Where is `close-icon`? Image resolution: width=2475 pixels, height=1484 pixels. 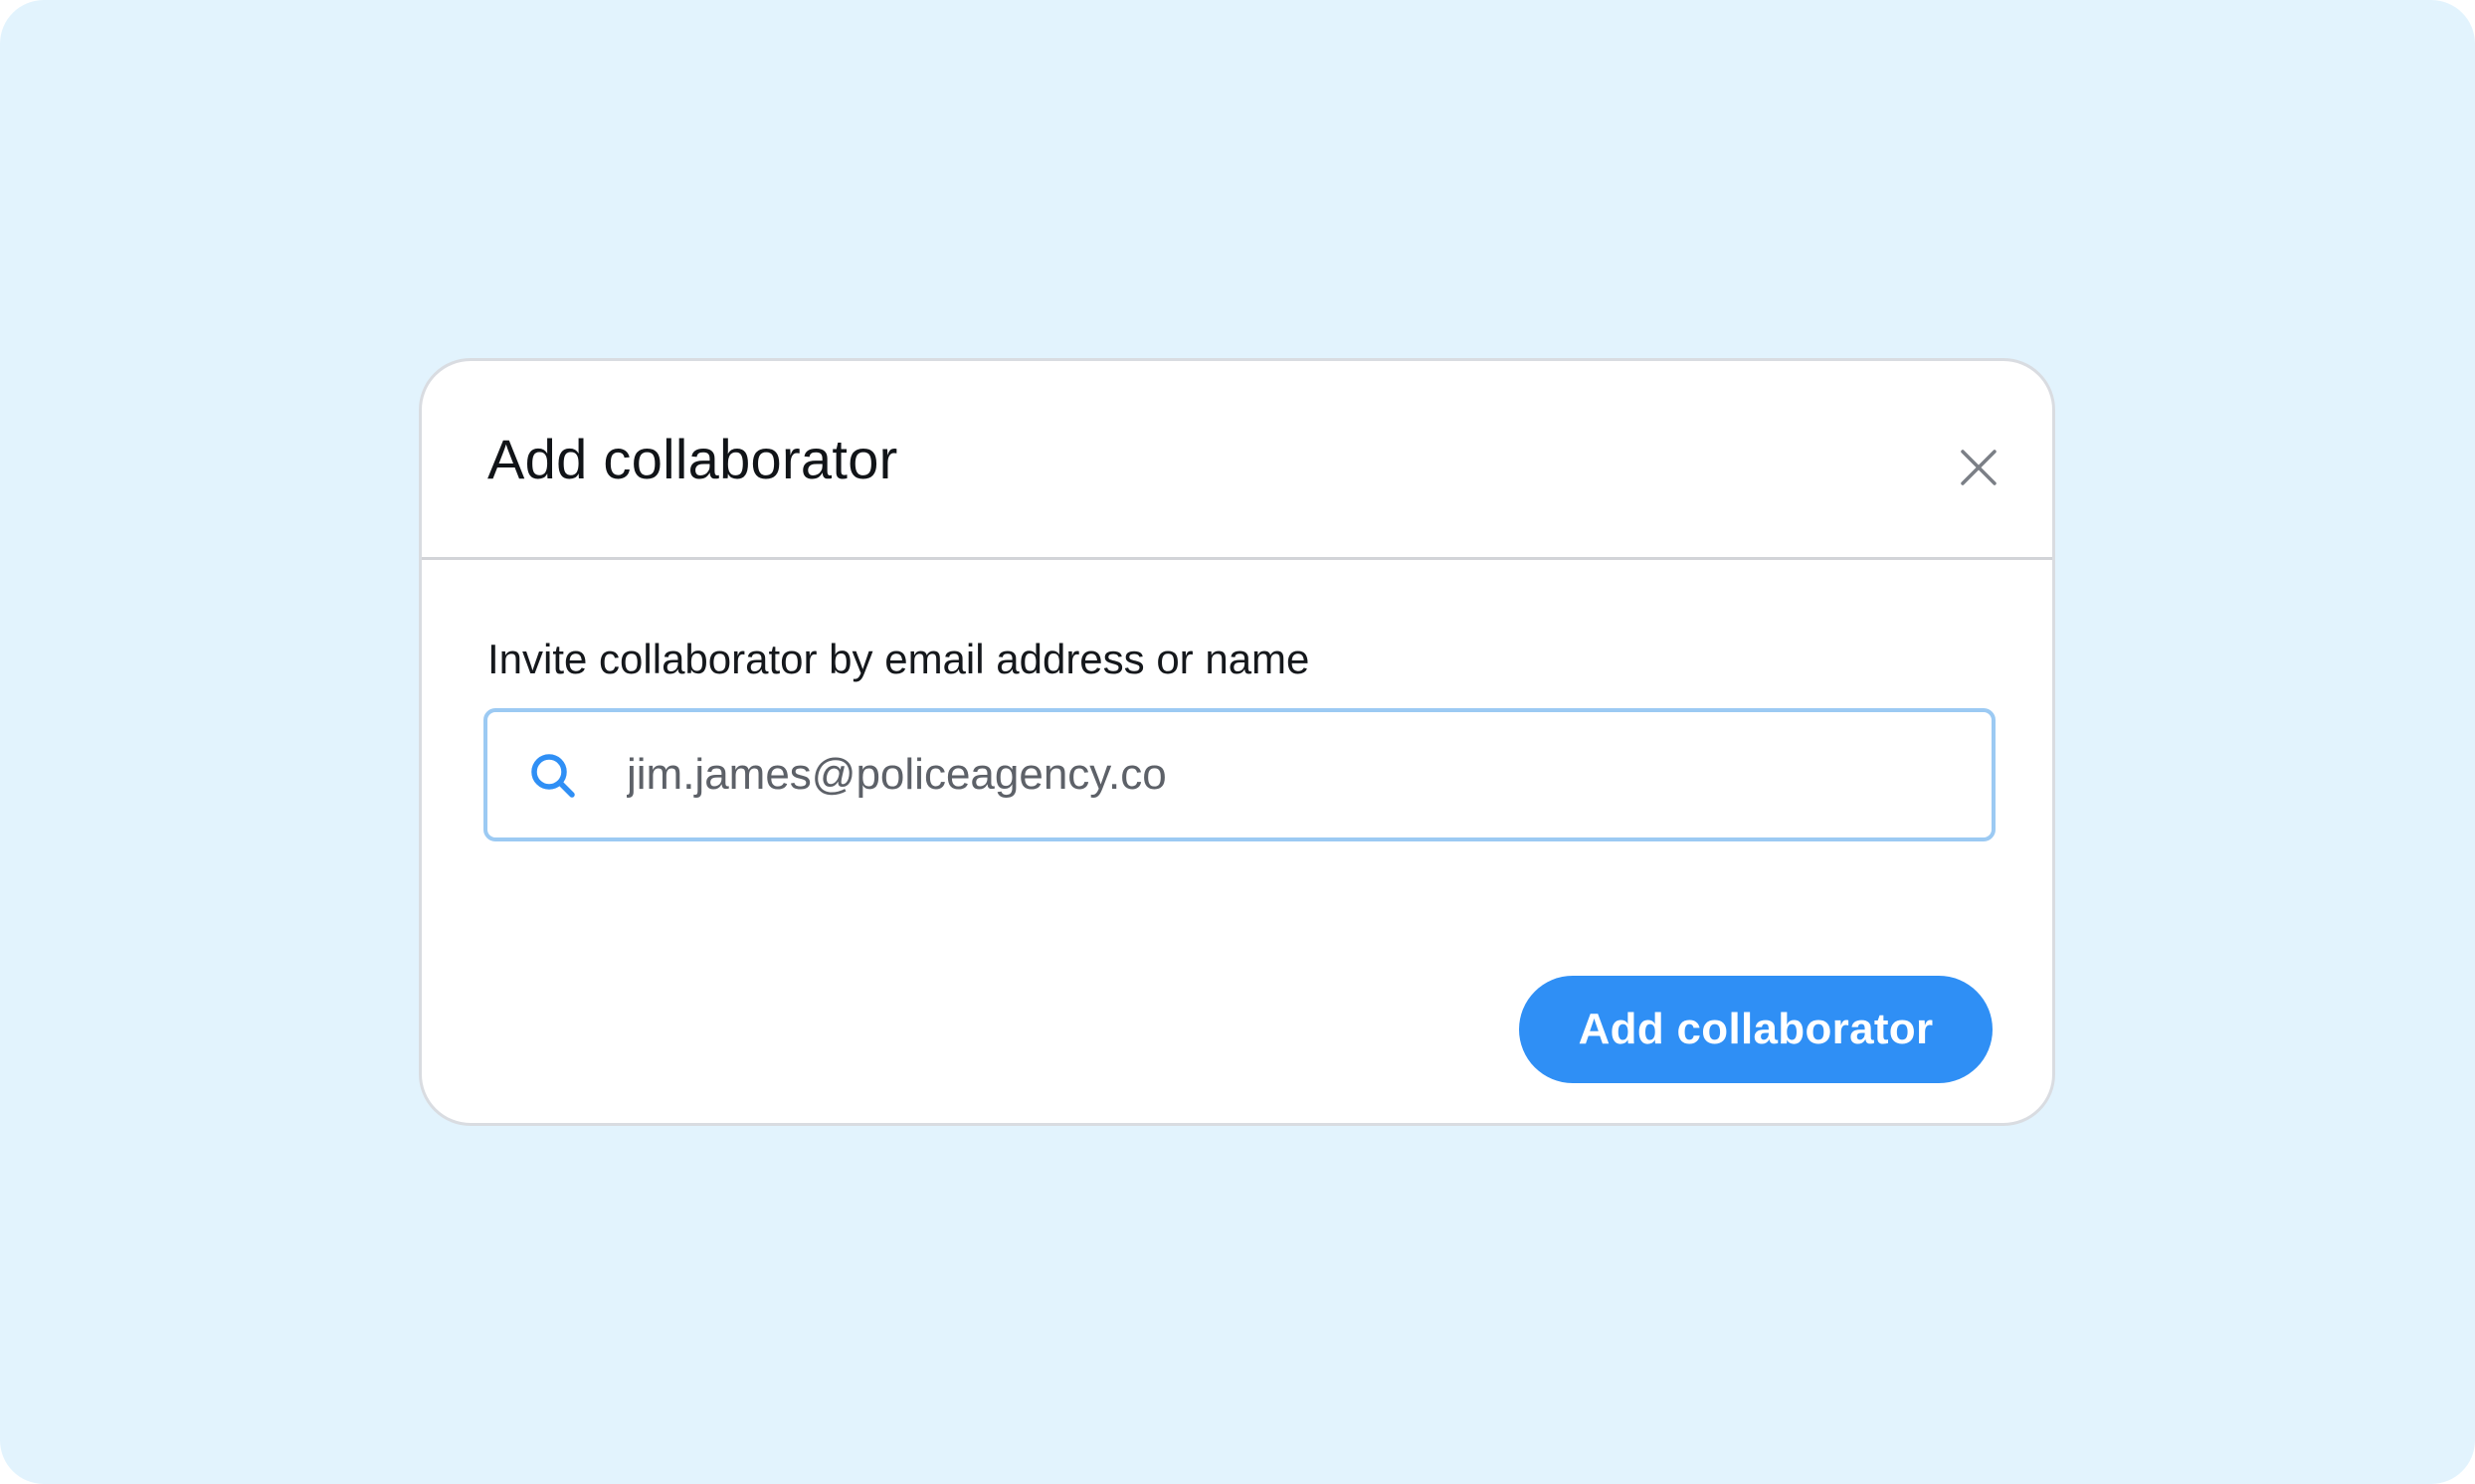 close-icon is located at coordinates (1979, 468).